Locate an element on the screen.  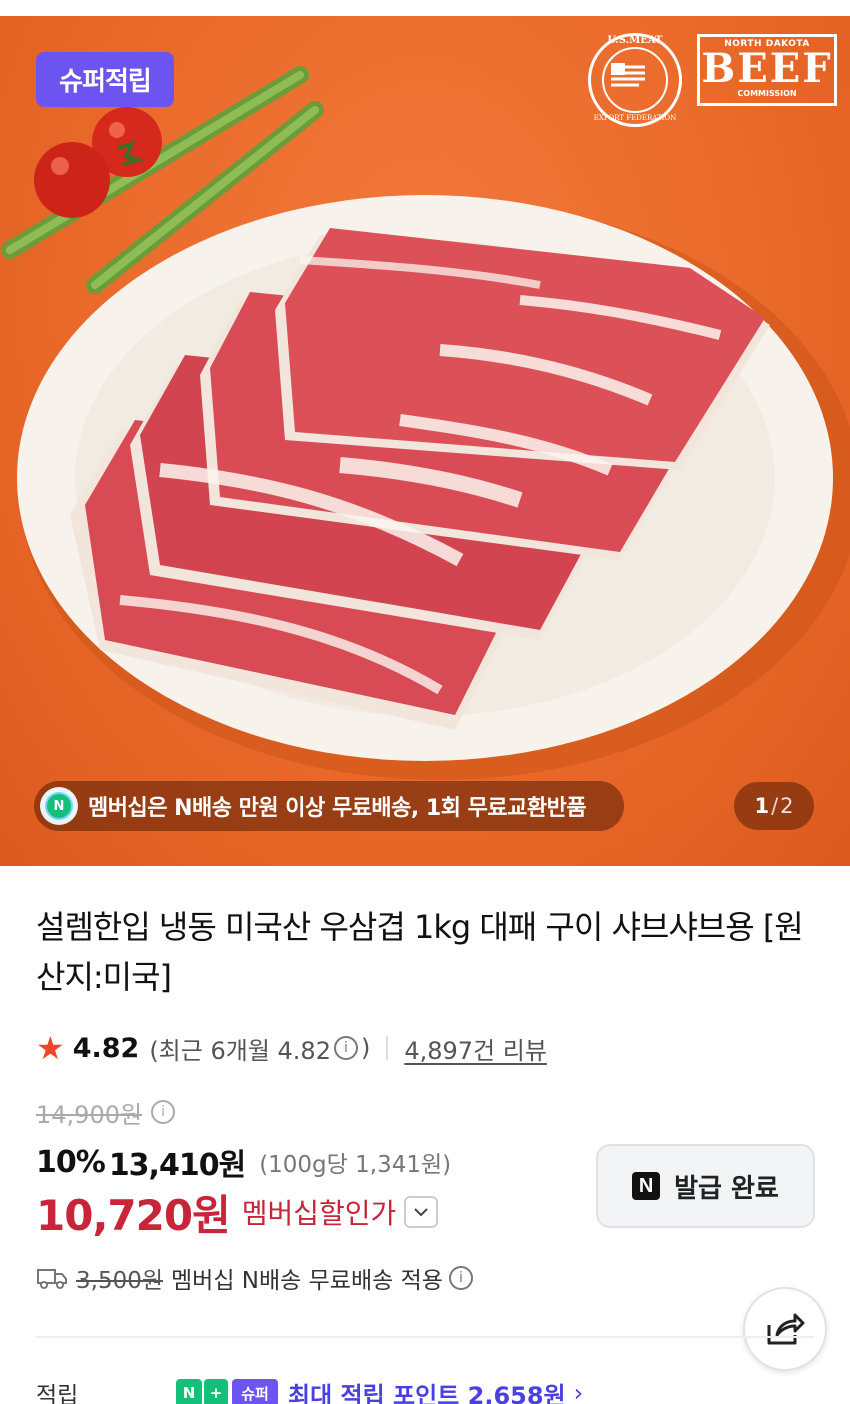
image-pager: 1 / 2 is located at coordinates (774, 806).